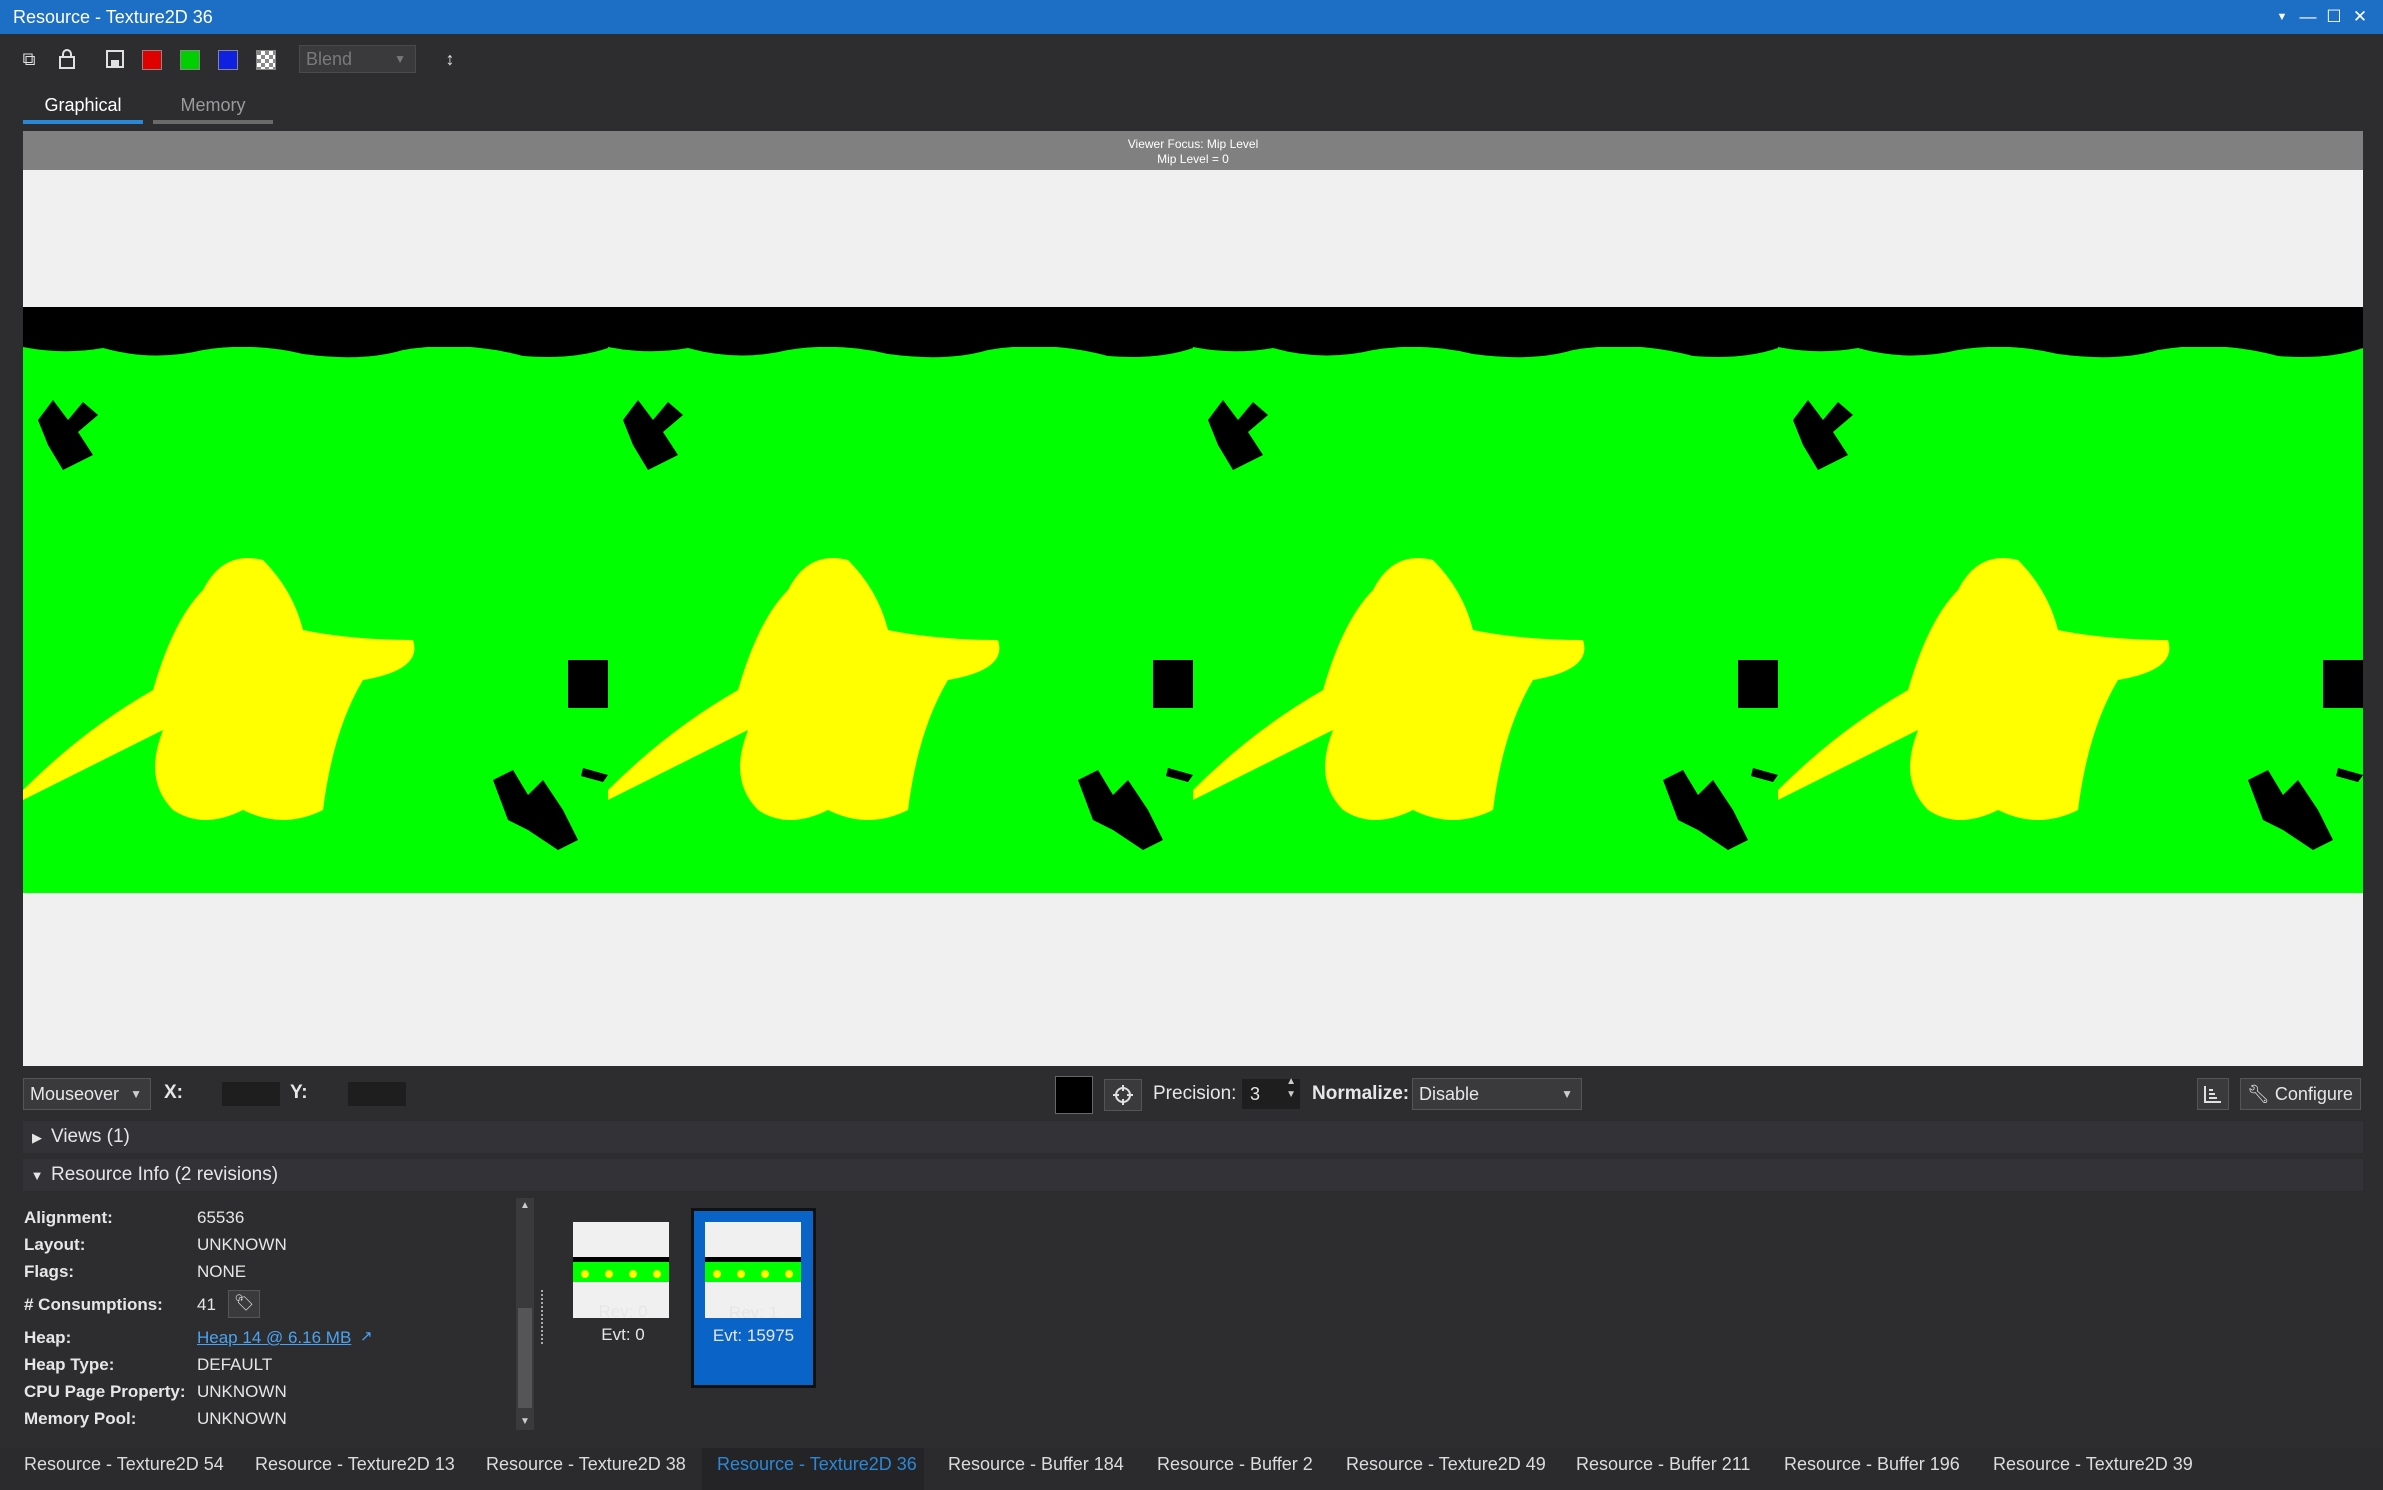 The height and width of the screenshot is (1490, 2383). I want to click on info-key: CPU Page Property:, so click(105, 1391).